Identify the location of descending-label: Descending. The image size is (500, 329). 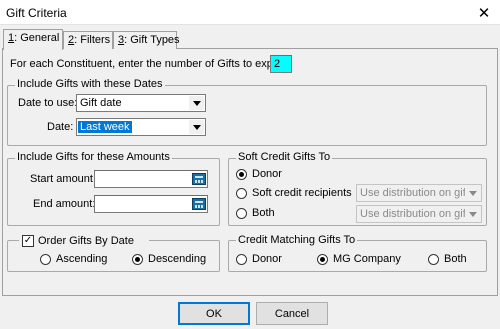
(177, 259).